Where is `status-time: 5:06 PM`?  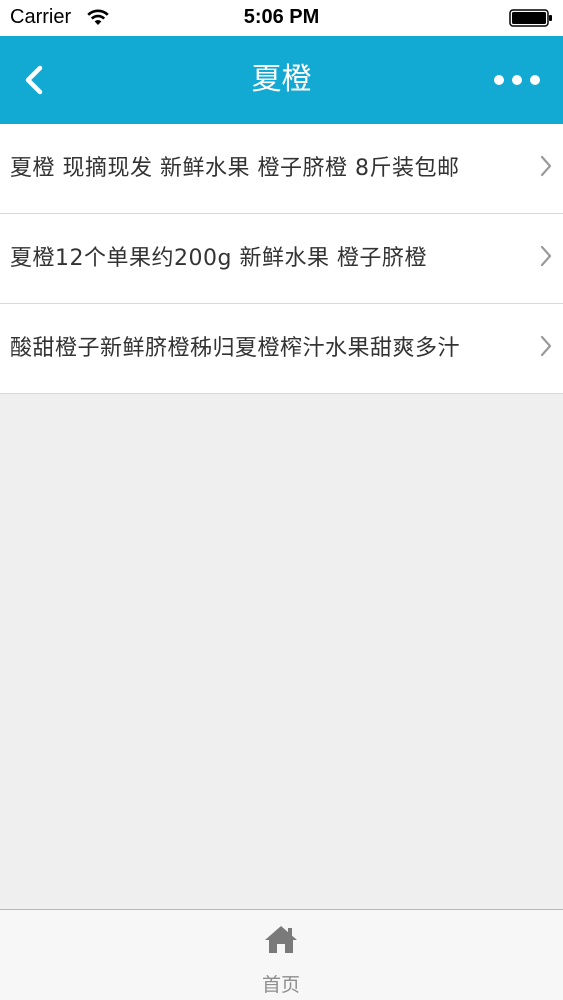
status-time: 5:06 PM is located at coordinates (281, 17).